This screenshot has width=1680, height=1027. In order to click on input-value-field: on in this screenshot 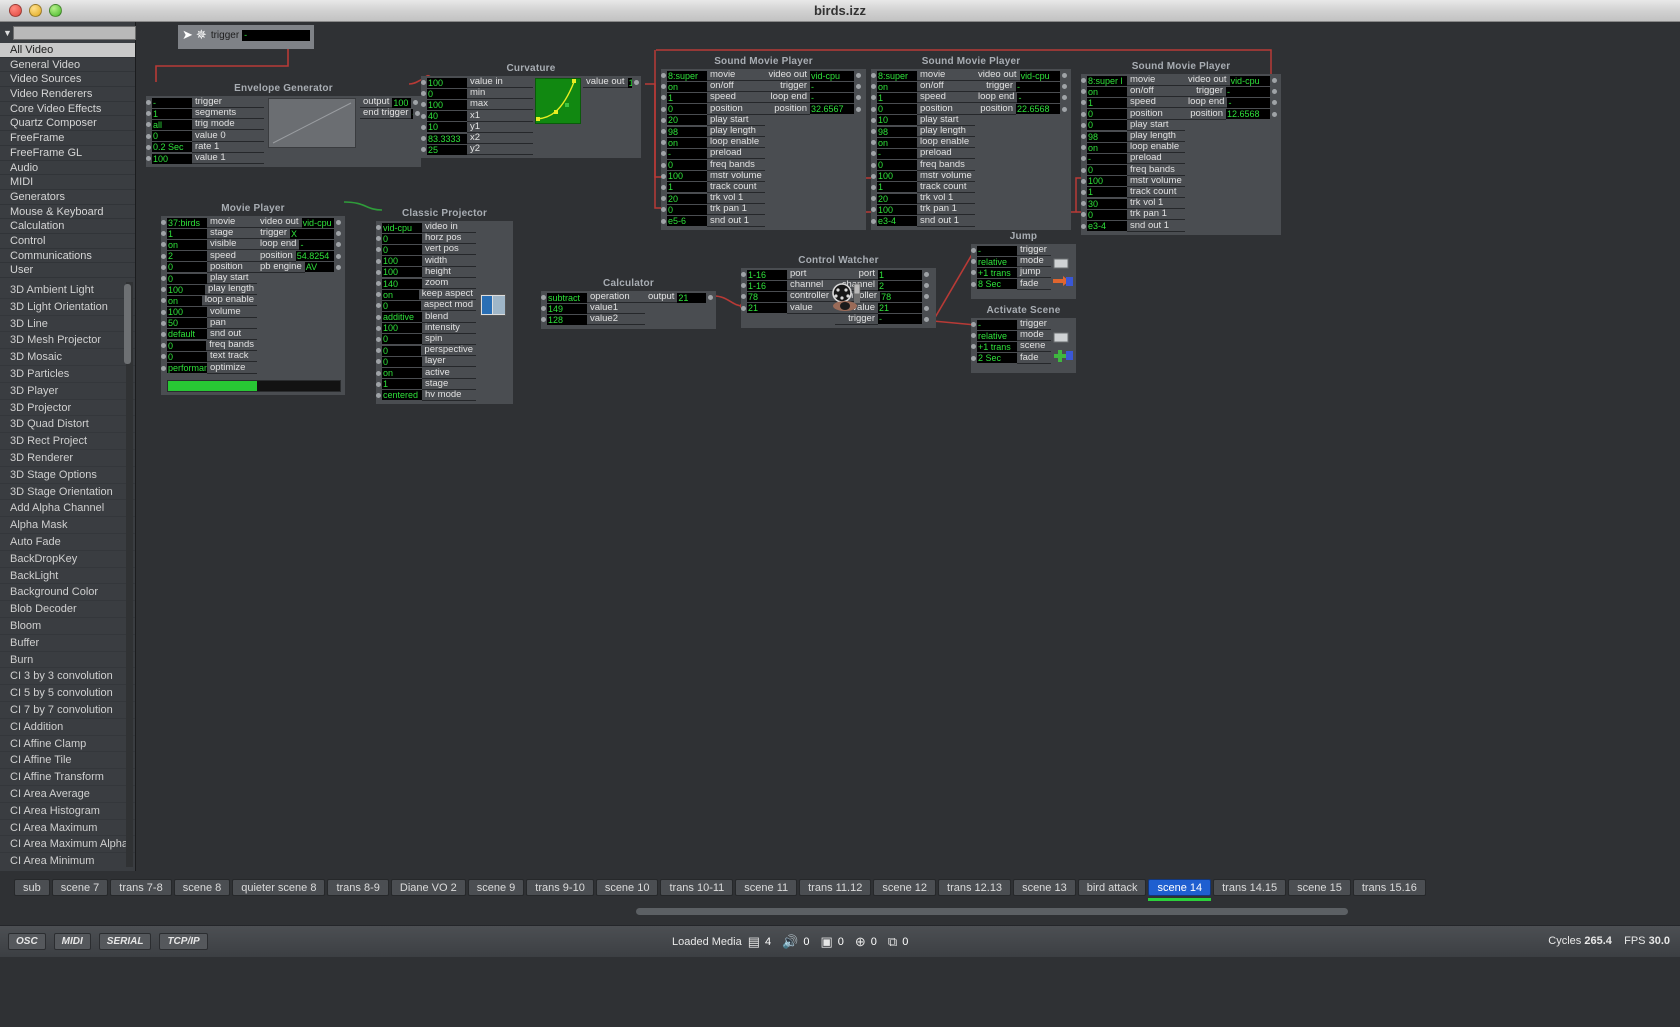, I will do `click(687, 142)`.